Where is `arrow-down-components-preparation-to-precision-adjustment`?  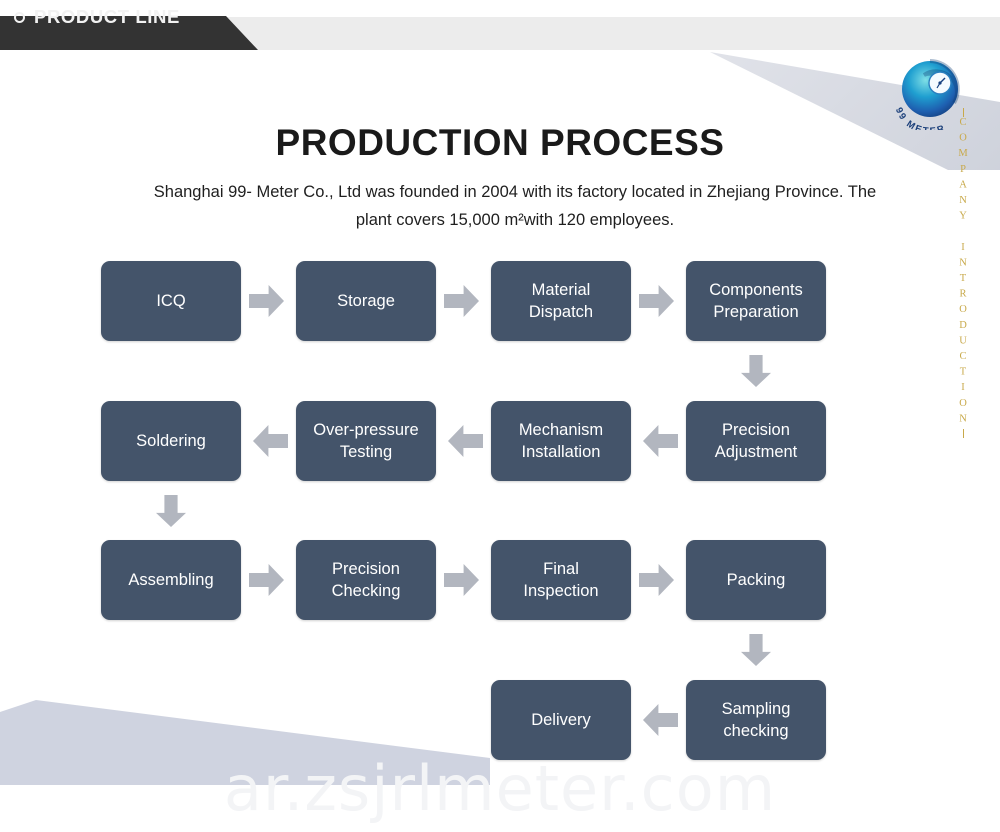 arrow-down-components-preparation-to-precision-adjustment is located at coordinates (756, 371).